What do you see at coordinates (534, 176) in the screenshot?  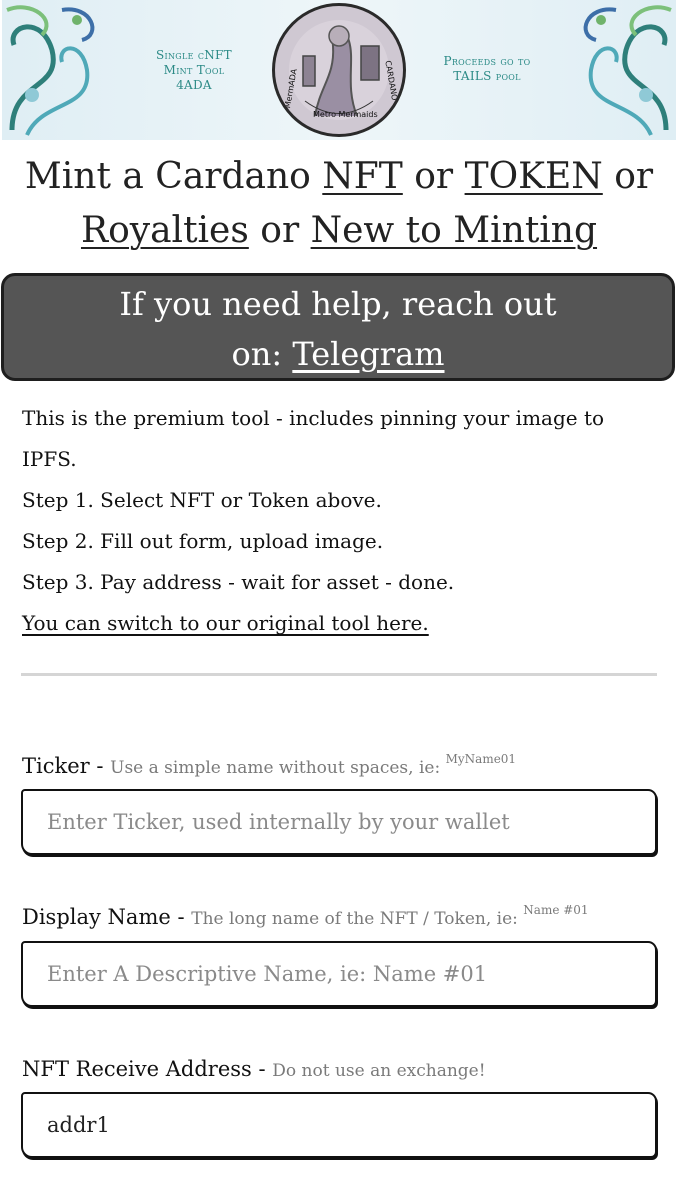 I see `token-link: TOKEN` at bounding box center [534, 176].